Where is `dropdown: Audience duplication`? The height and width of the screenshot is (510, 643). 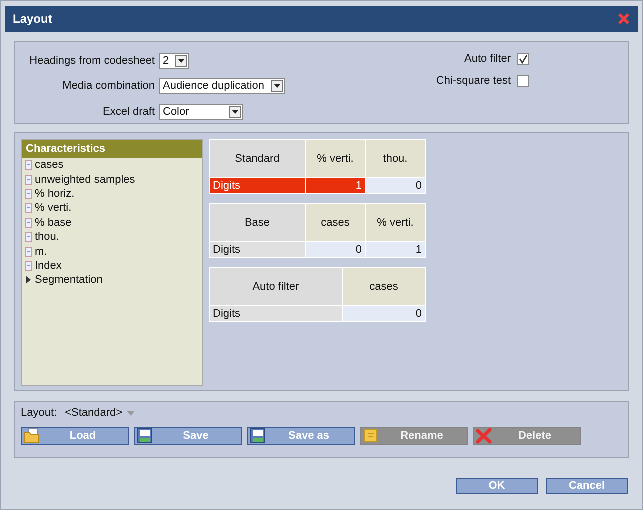
dropdown: Audience duplication is located at coordinates (222, 86).